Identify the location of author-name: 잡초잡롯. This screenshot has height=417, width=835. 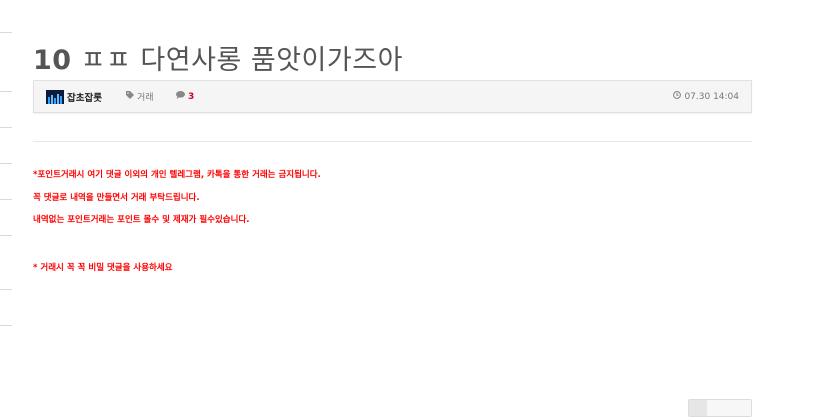
(84, 98).